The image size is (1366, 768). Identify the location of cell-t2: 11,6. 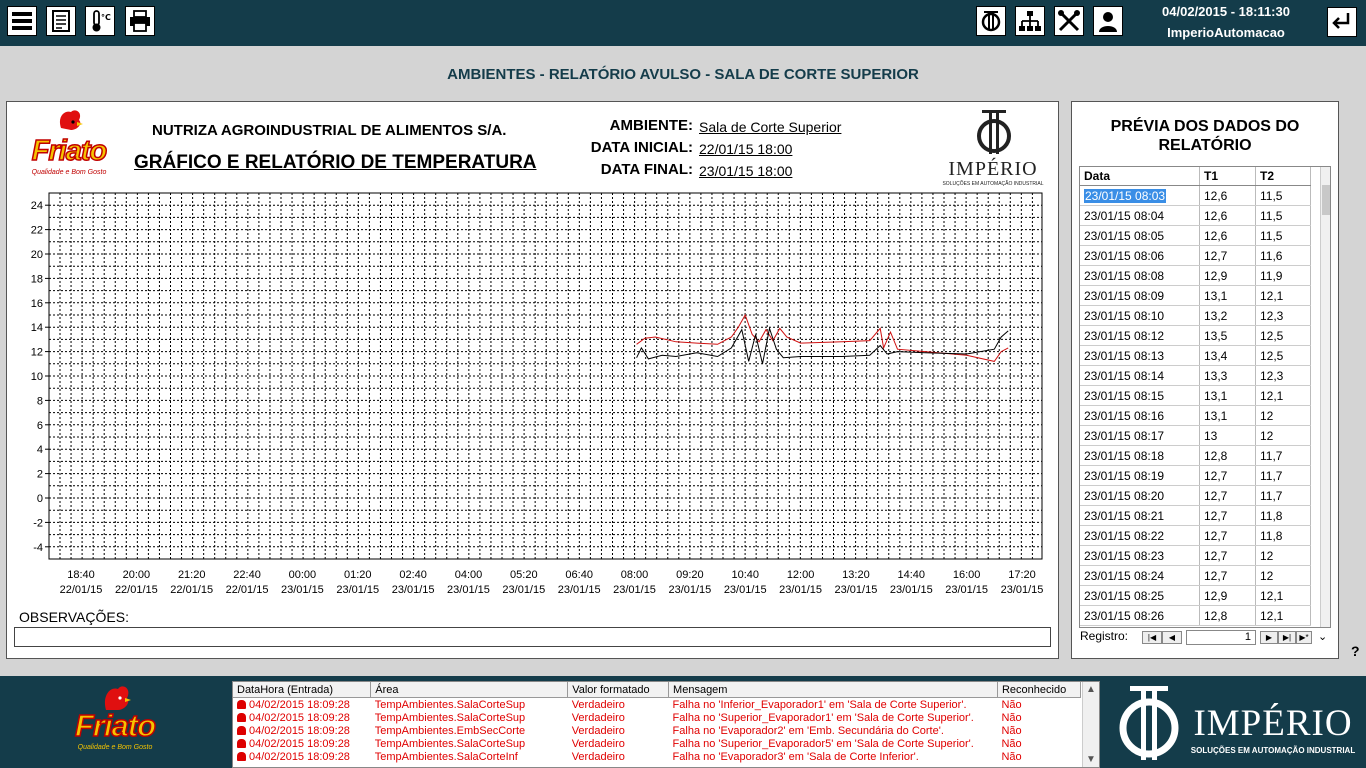
(1283, 255).